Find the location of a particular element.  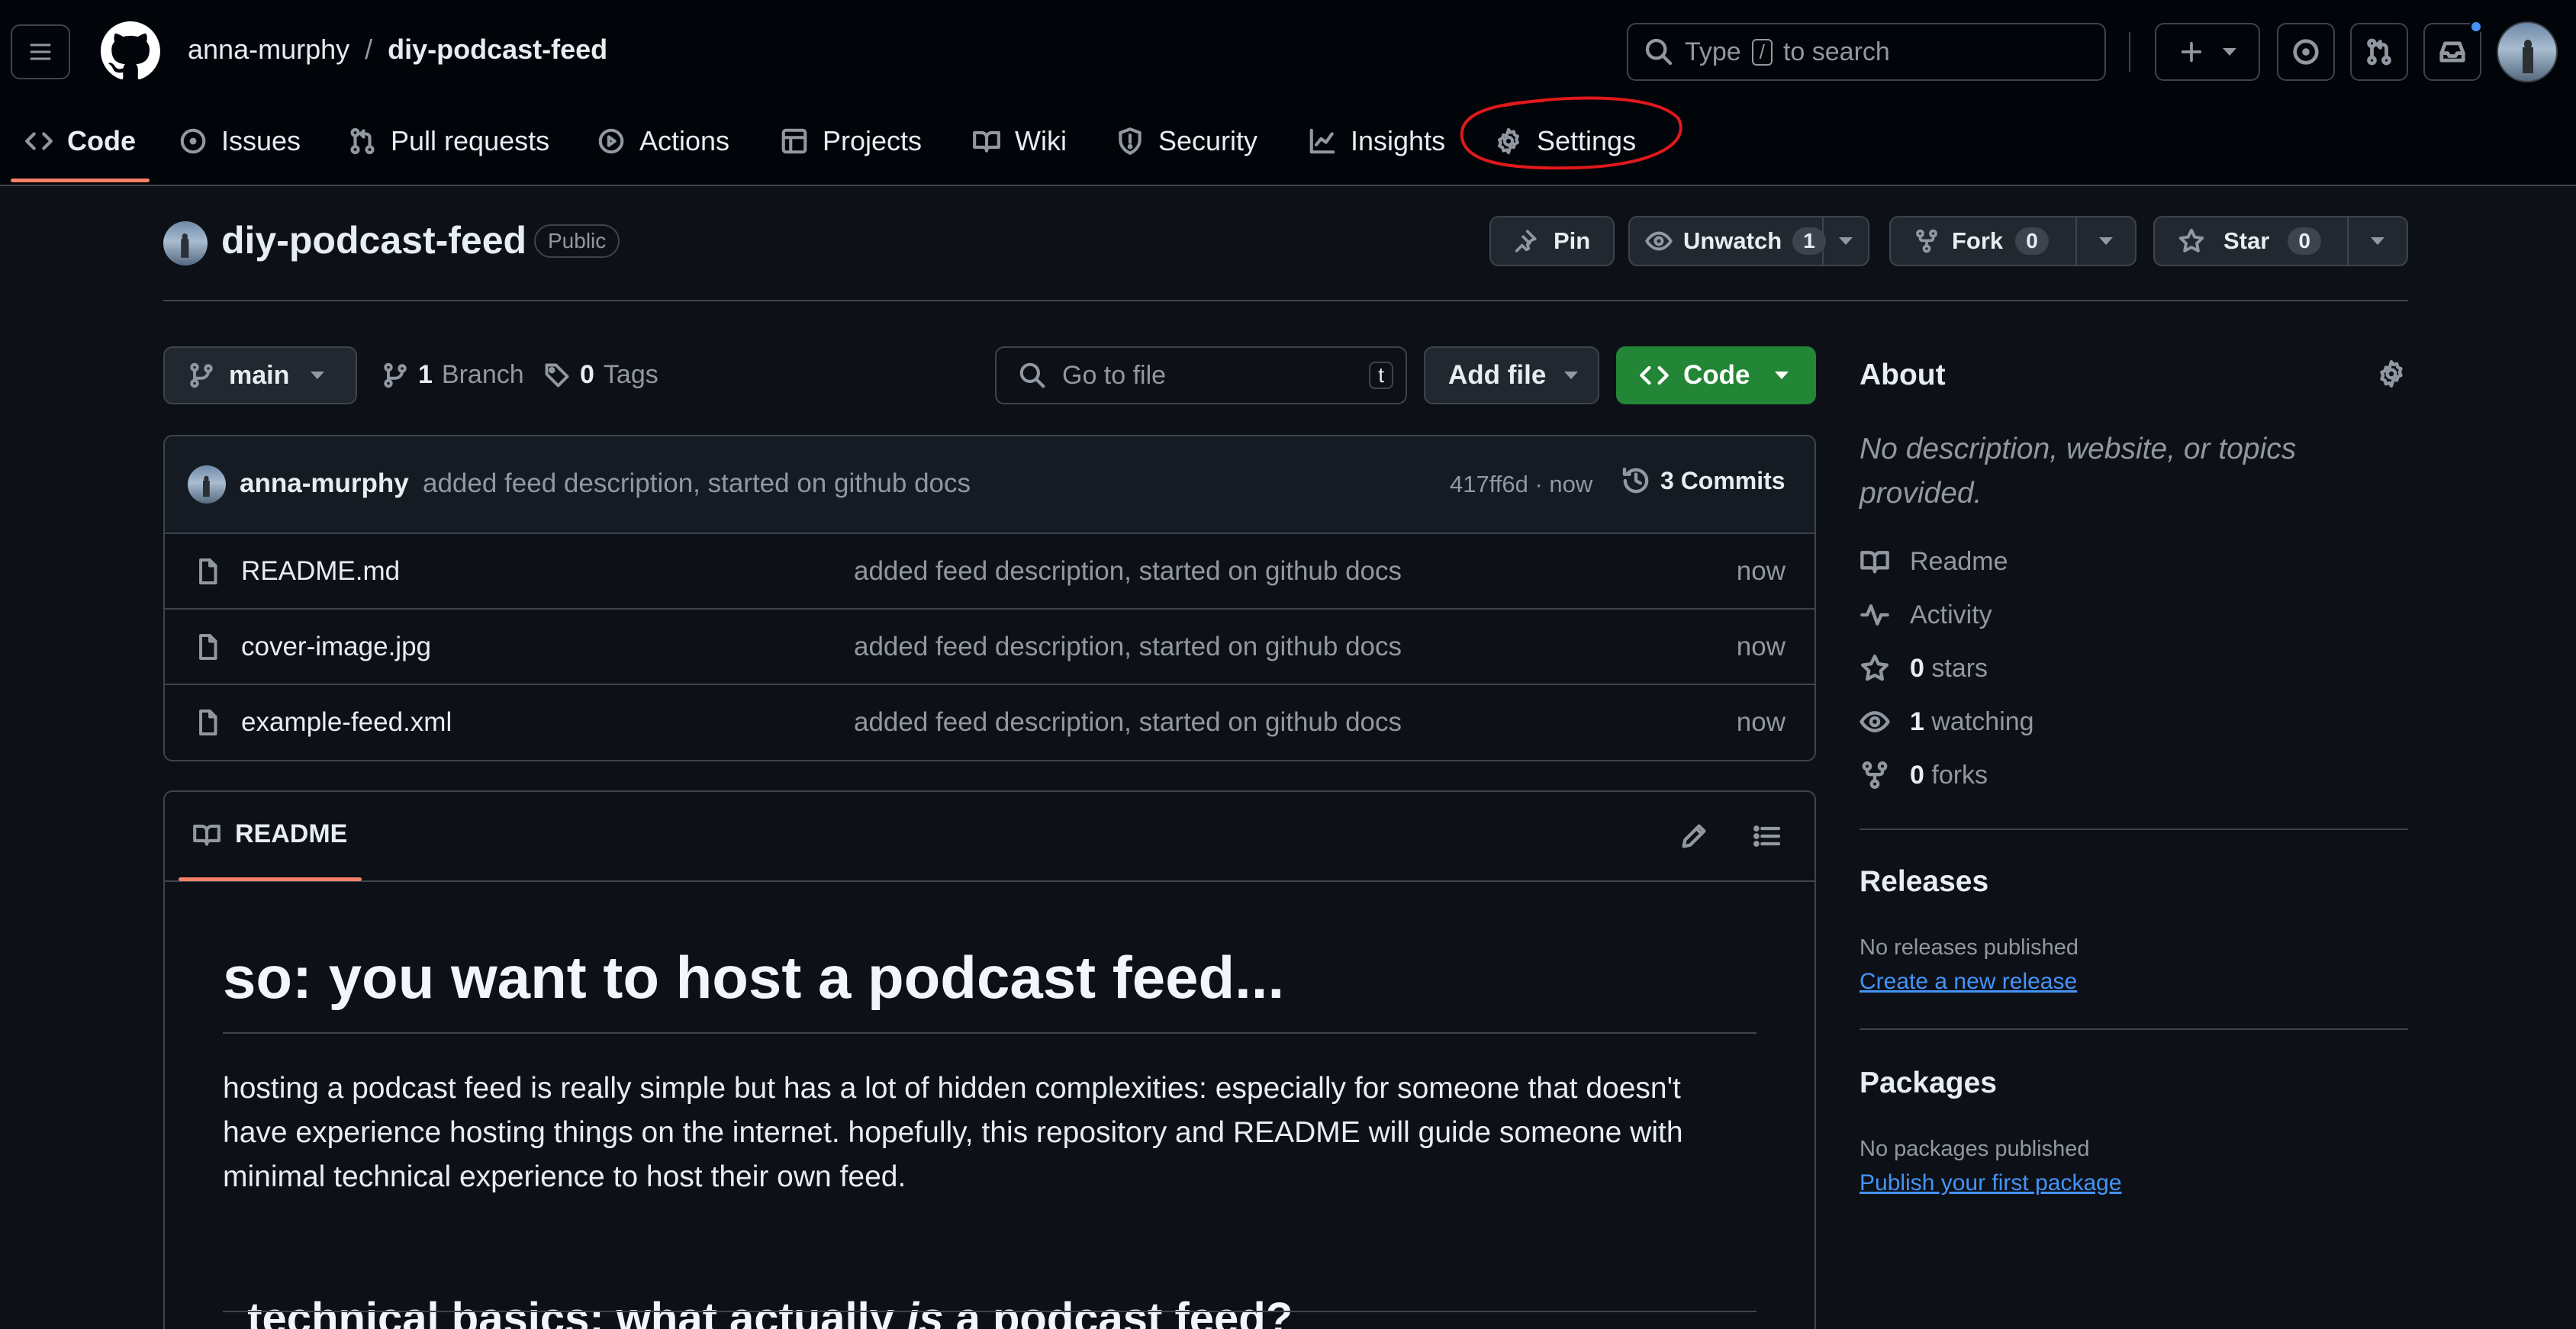

git-pull-request-icon is located at coordinates (2379, 52).